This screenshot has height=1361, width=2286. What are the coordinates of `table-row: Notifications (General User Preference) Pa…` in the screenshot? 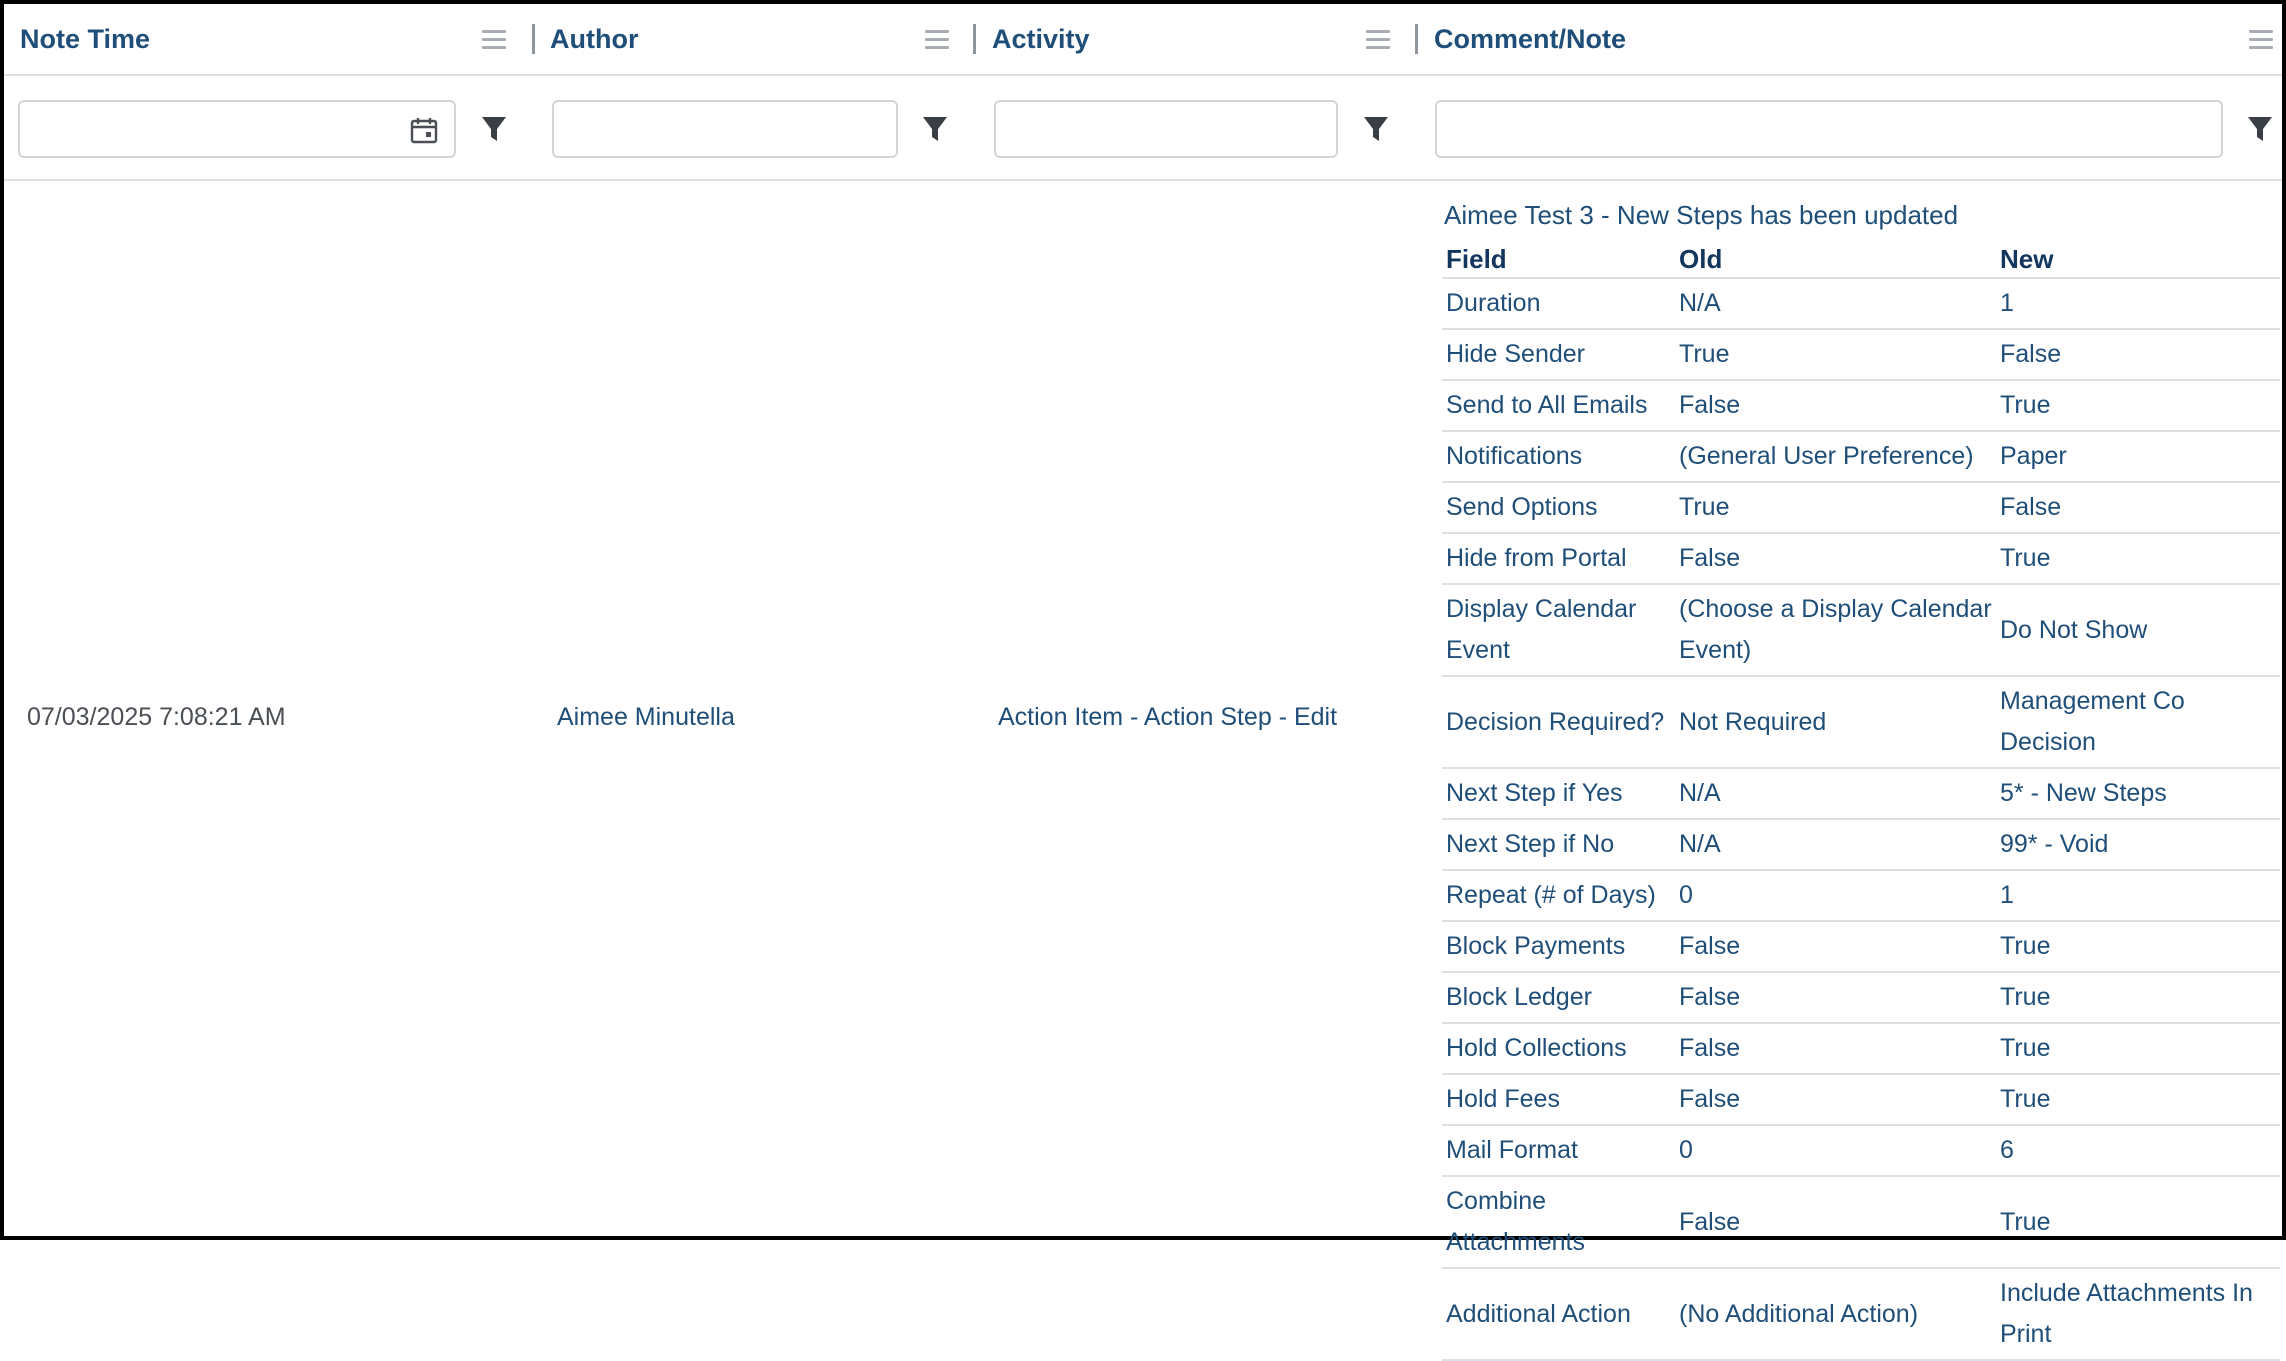 It's located at (1861, 457).